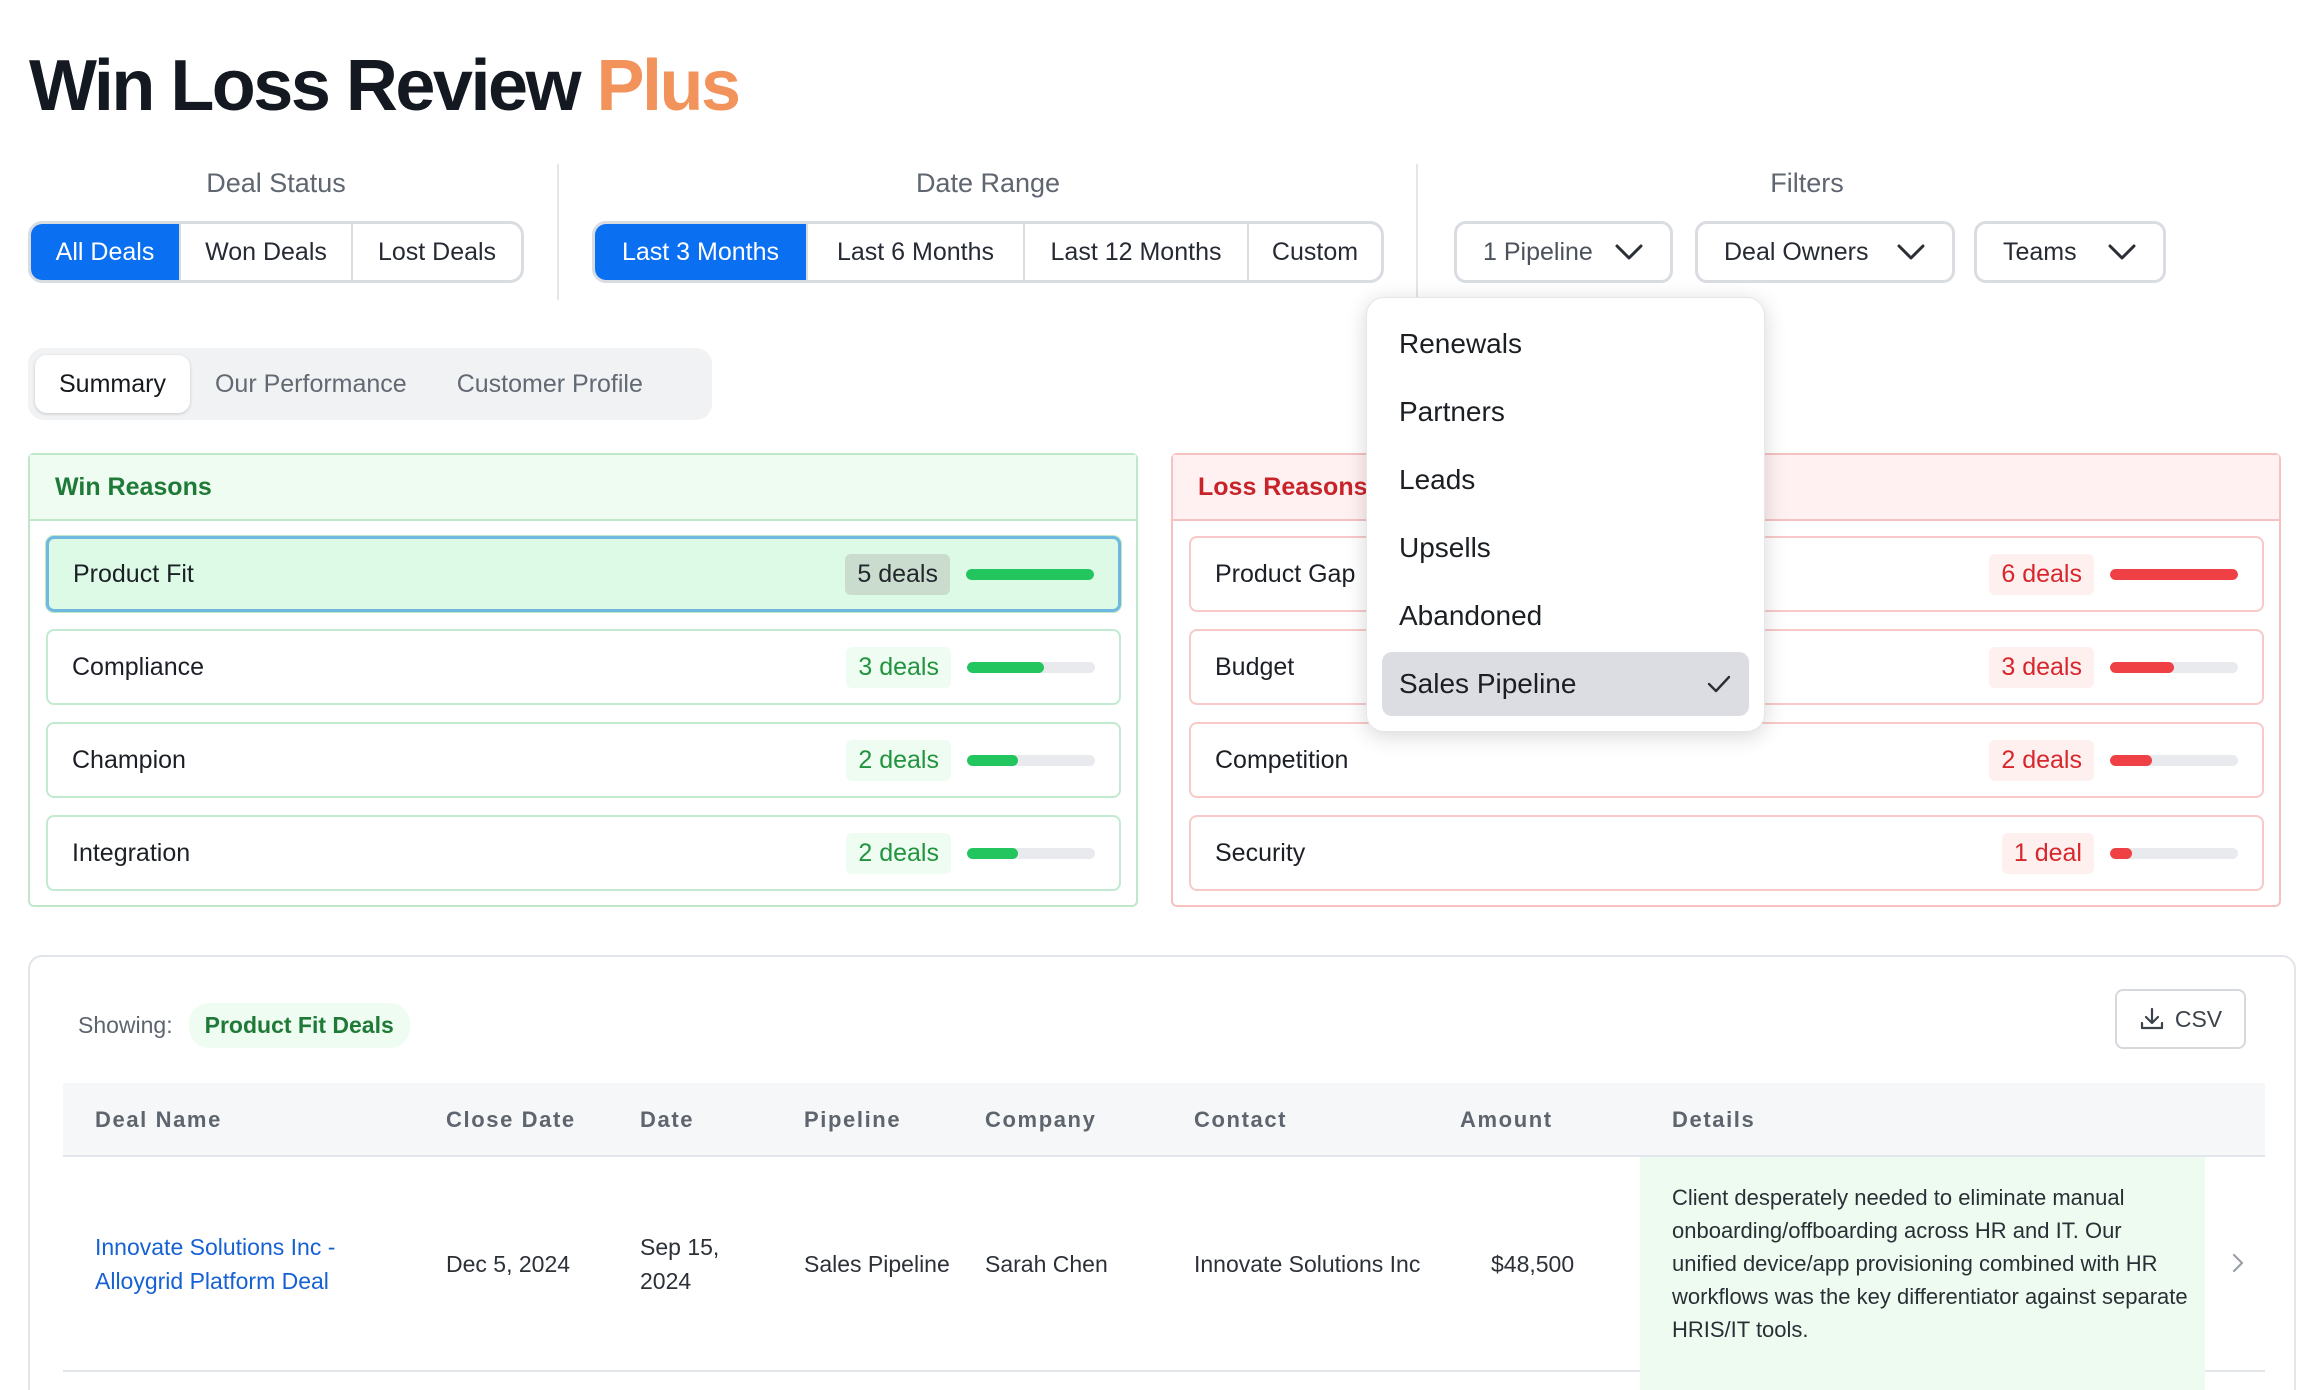 The width and height of the screenshot is (2304, 1390). Describe the element at coordinates (1726, 853) in the screenshot. I see `loss-reason-row: Security 1 deal` at that location.